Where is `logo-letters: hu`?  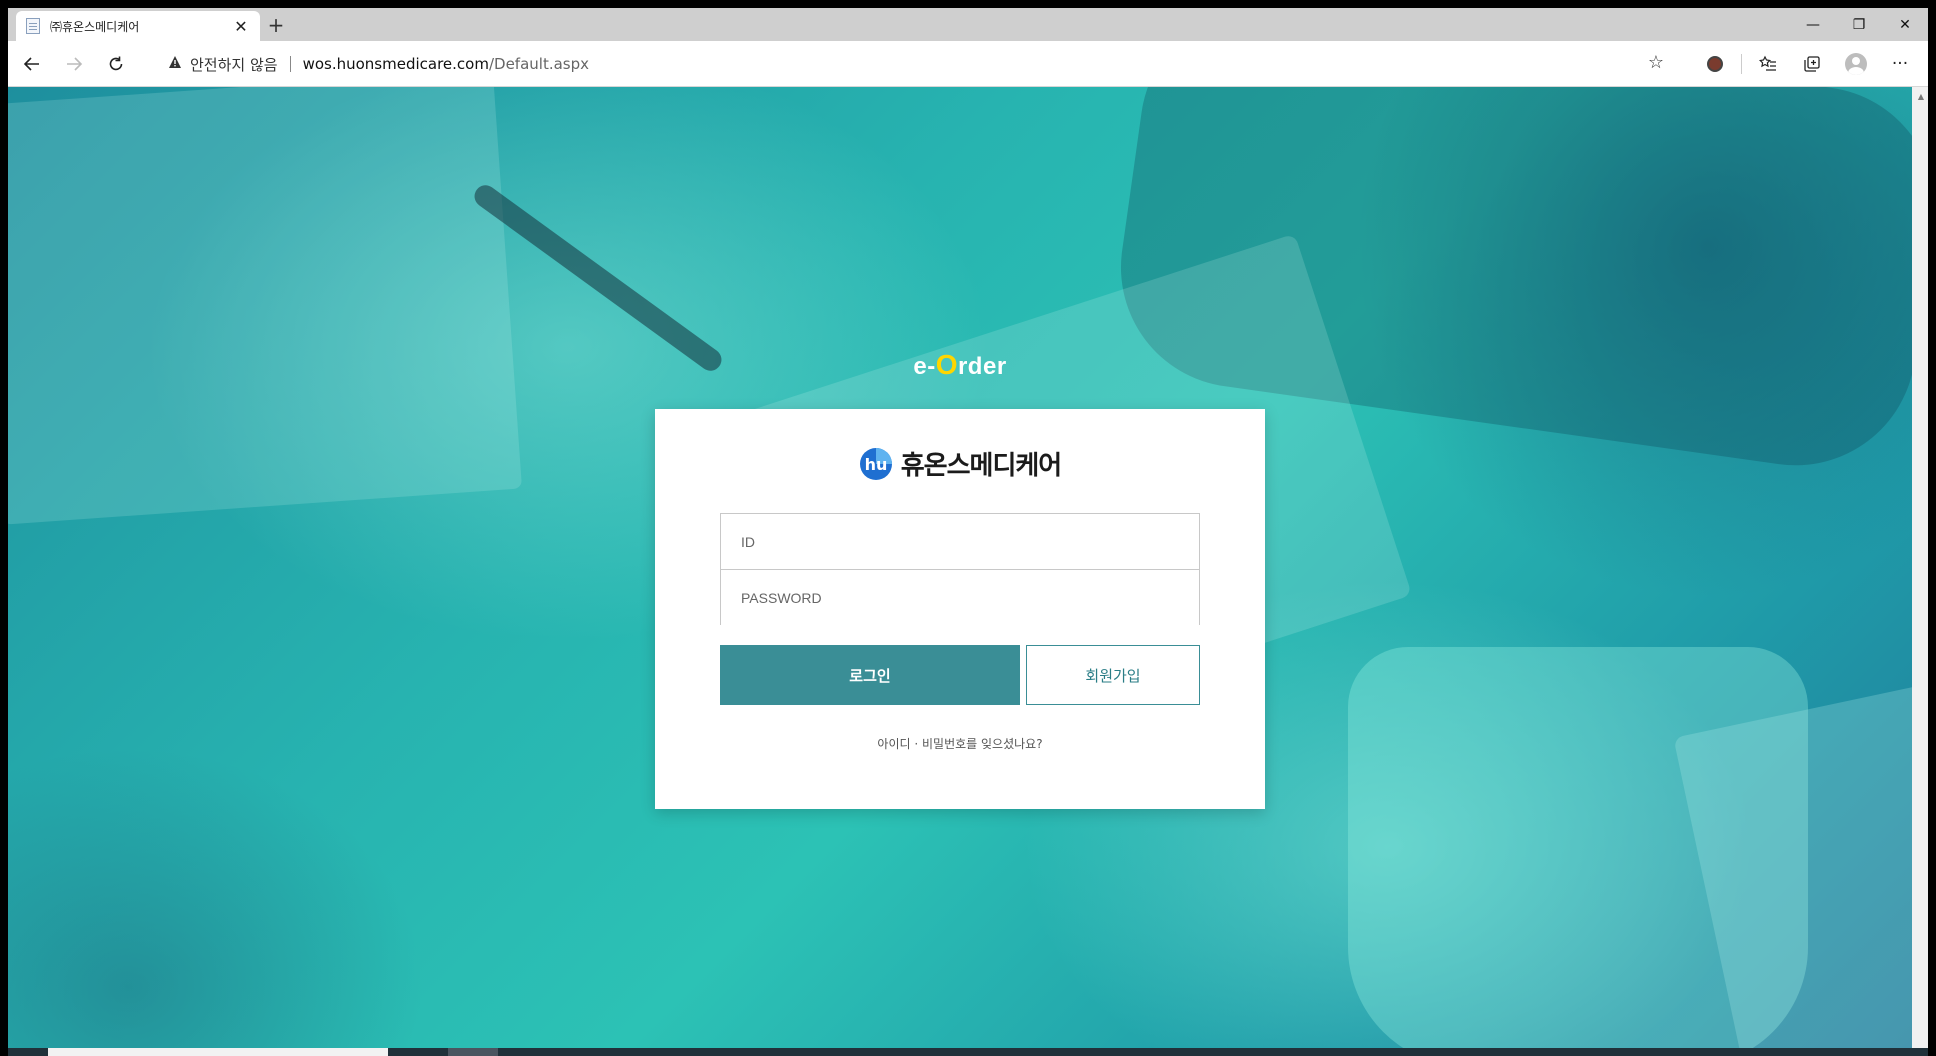 logo-letters: hu is located at coordinates (875, 464).